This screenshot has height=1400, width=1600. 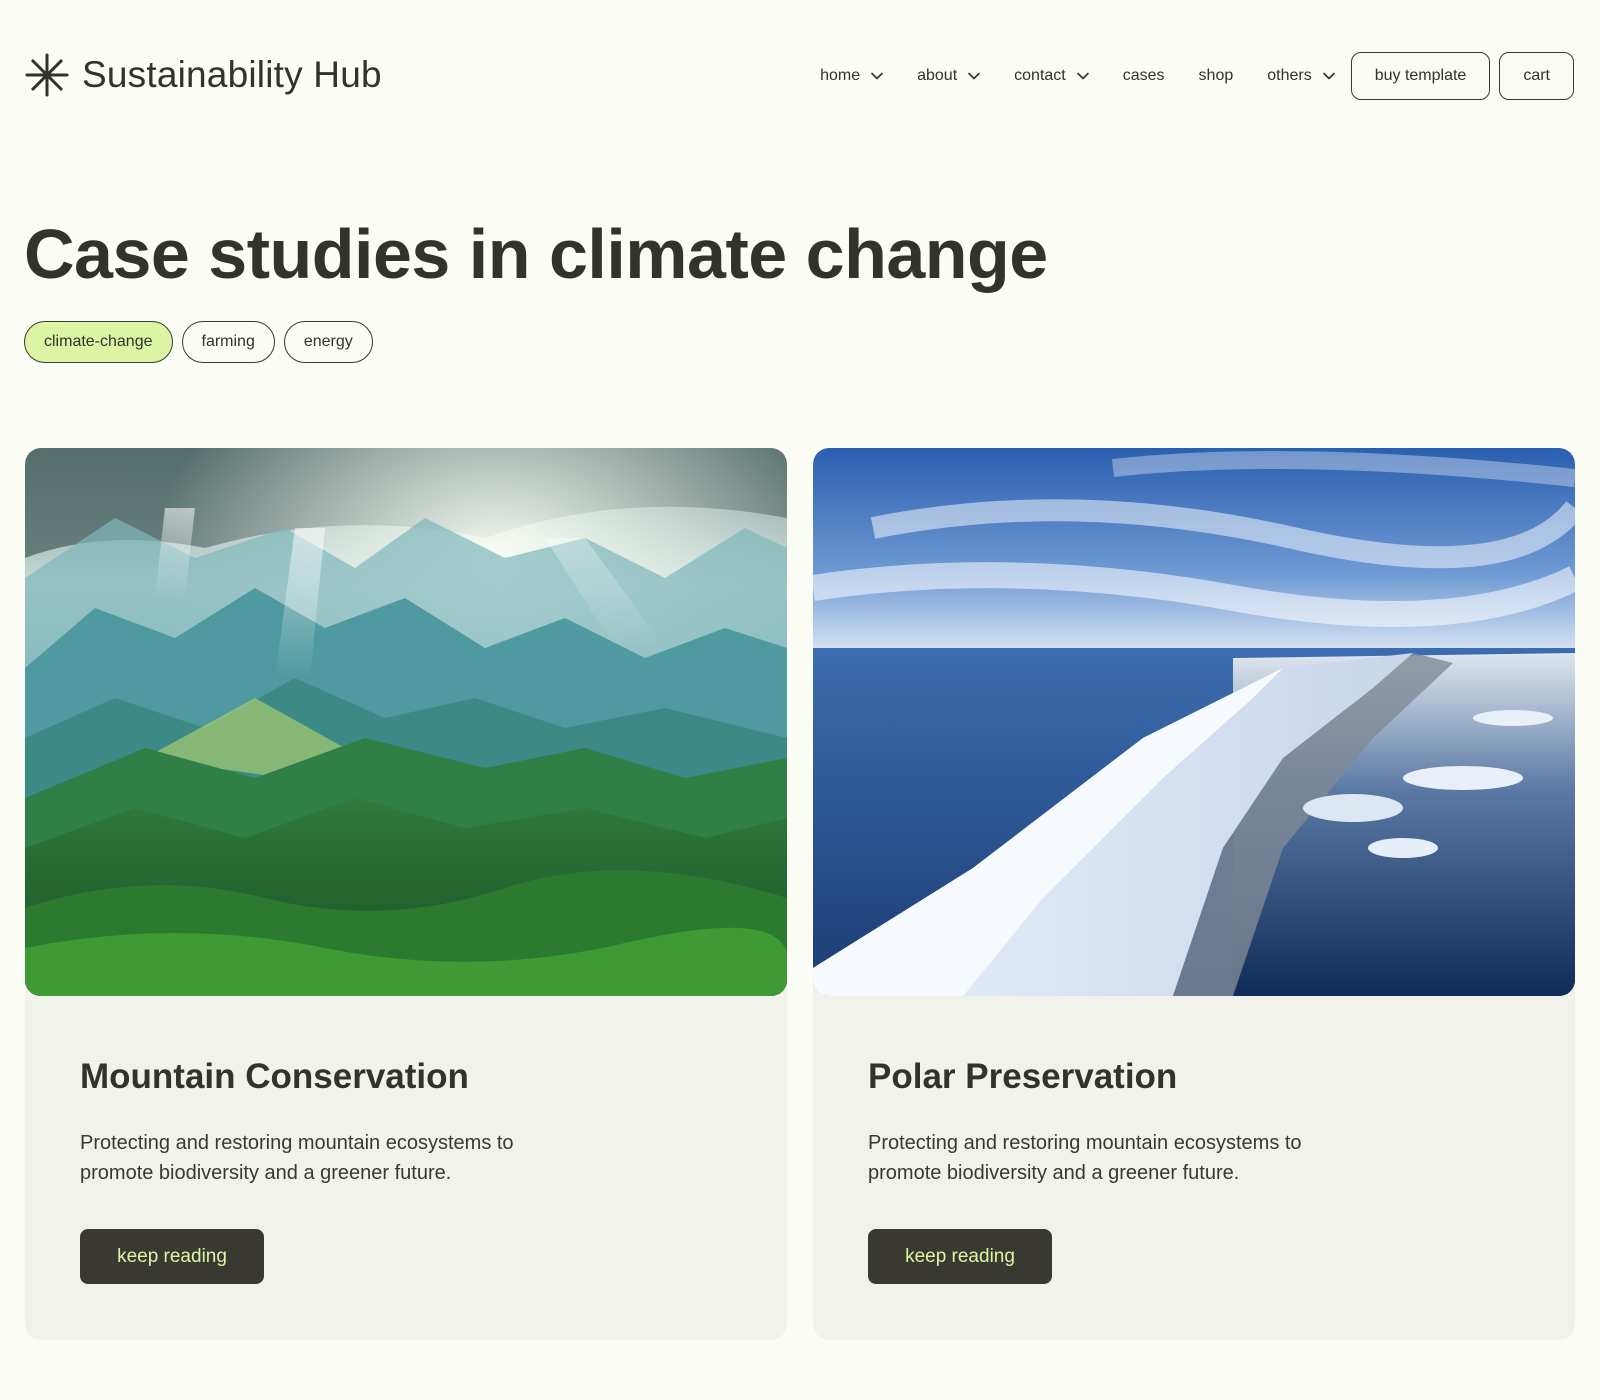 I want to click on nav-item-contact: contact, so click(x=1051, y=76).